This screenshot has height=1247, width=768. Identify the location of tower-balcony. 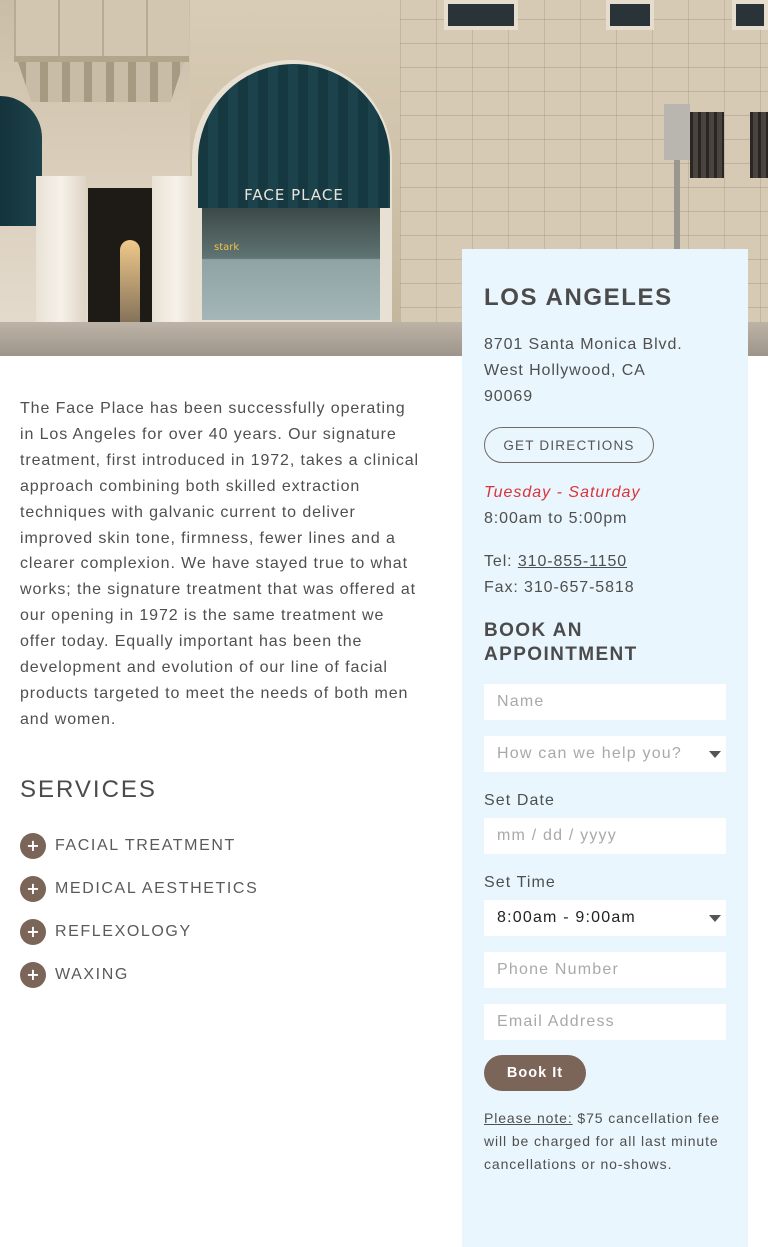
(101, 31).